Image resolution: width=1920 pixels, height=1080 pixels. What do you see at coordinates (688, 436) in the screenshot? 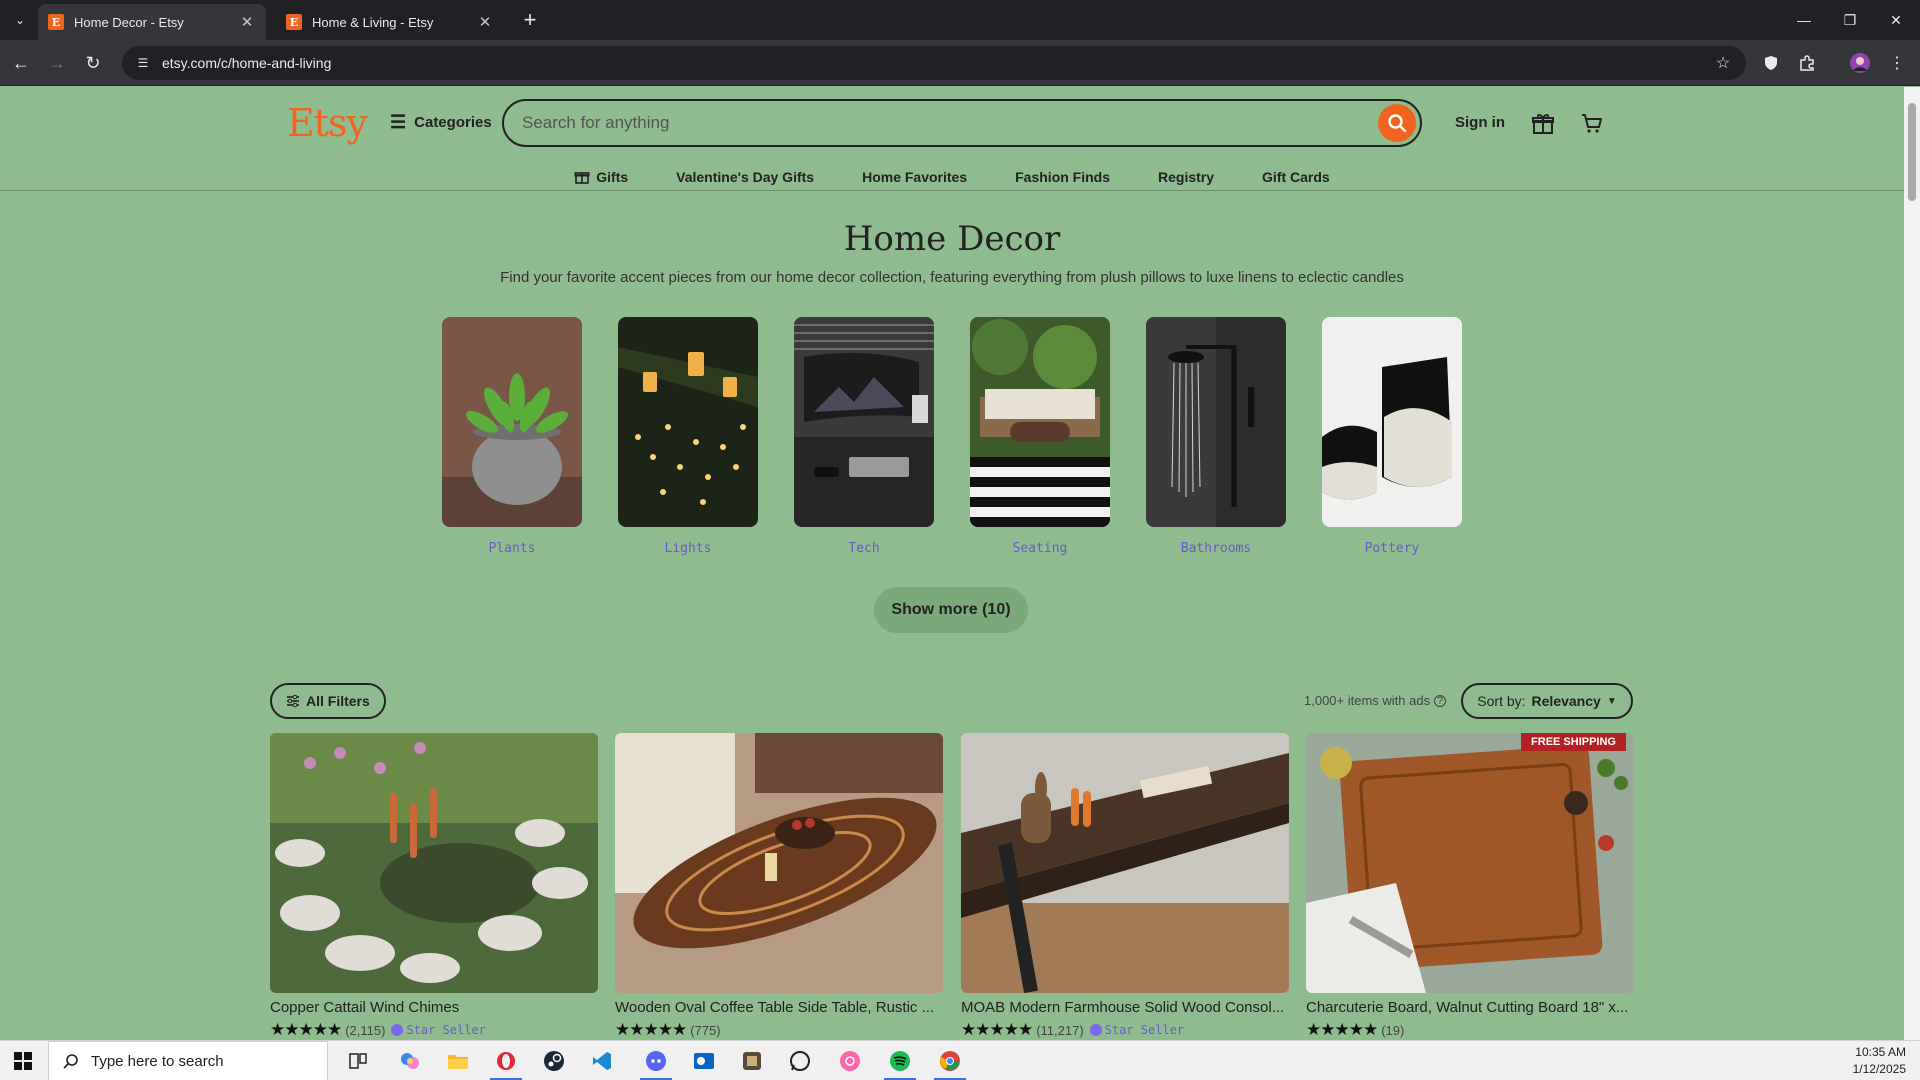
I see `category-card-lights: Lights` at bounding box center [688, 436].